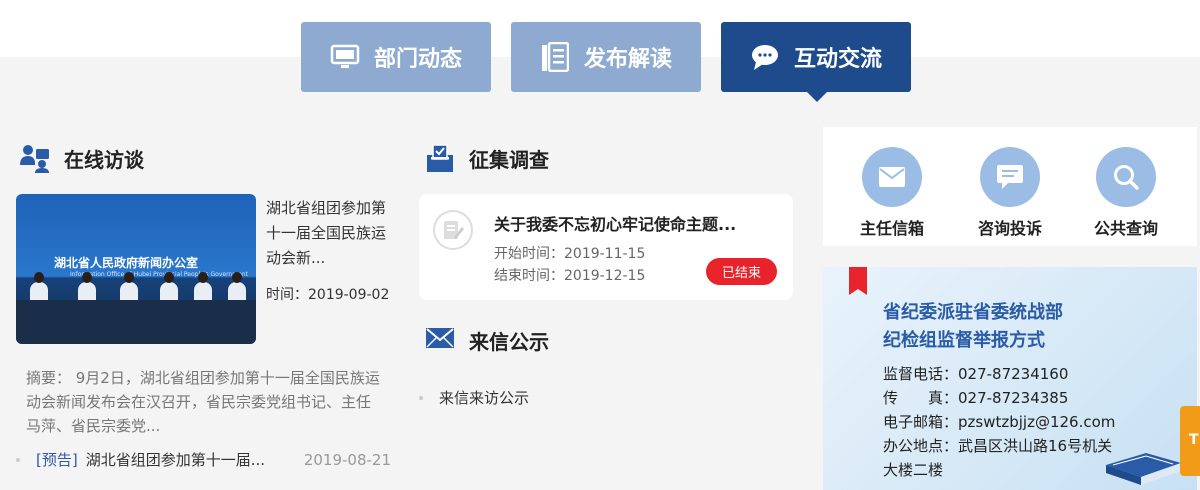 This screenshot has width=1200, height=490. Describe the element at coordinates (136, 322) in the screenshot. I see `conference-table` at that location.